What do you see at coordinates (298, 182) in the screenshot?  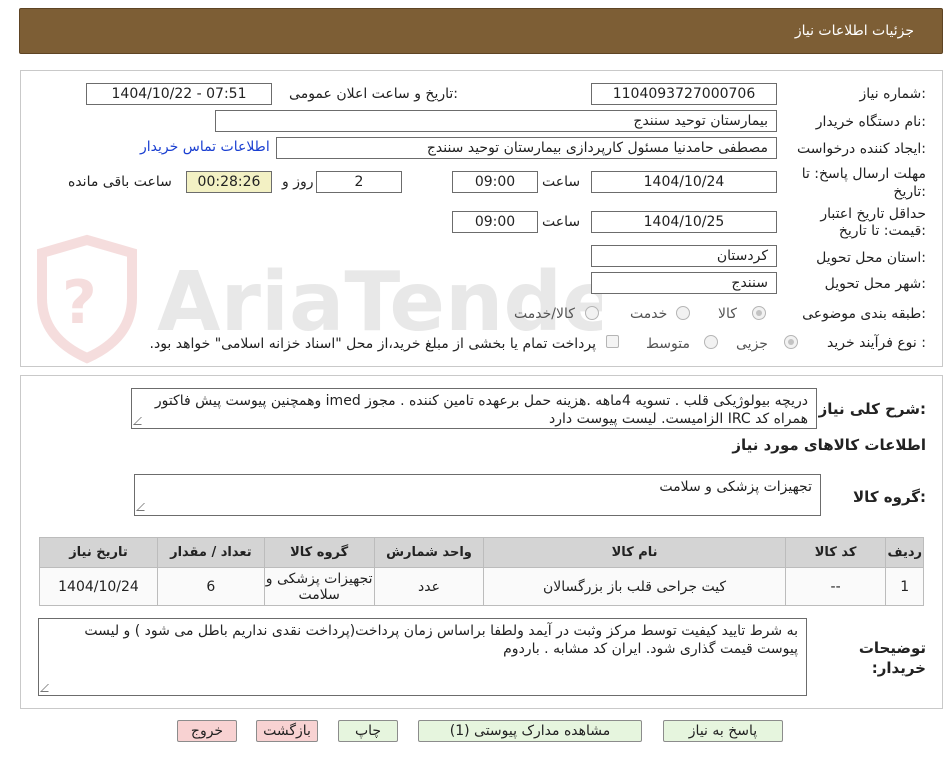 I see `days-label: روز و` at bounding box center [298, 182].